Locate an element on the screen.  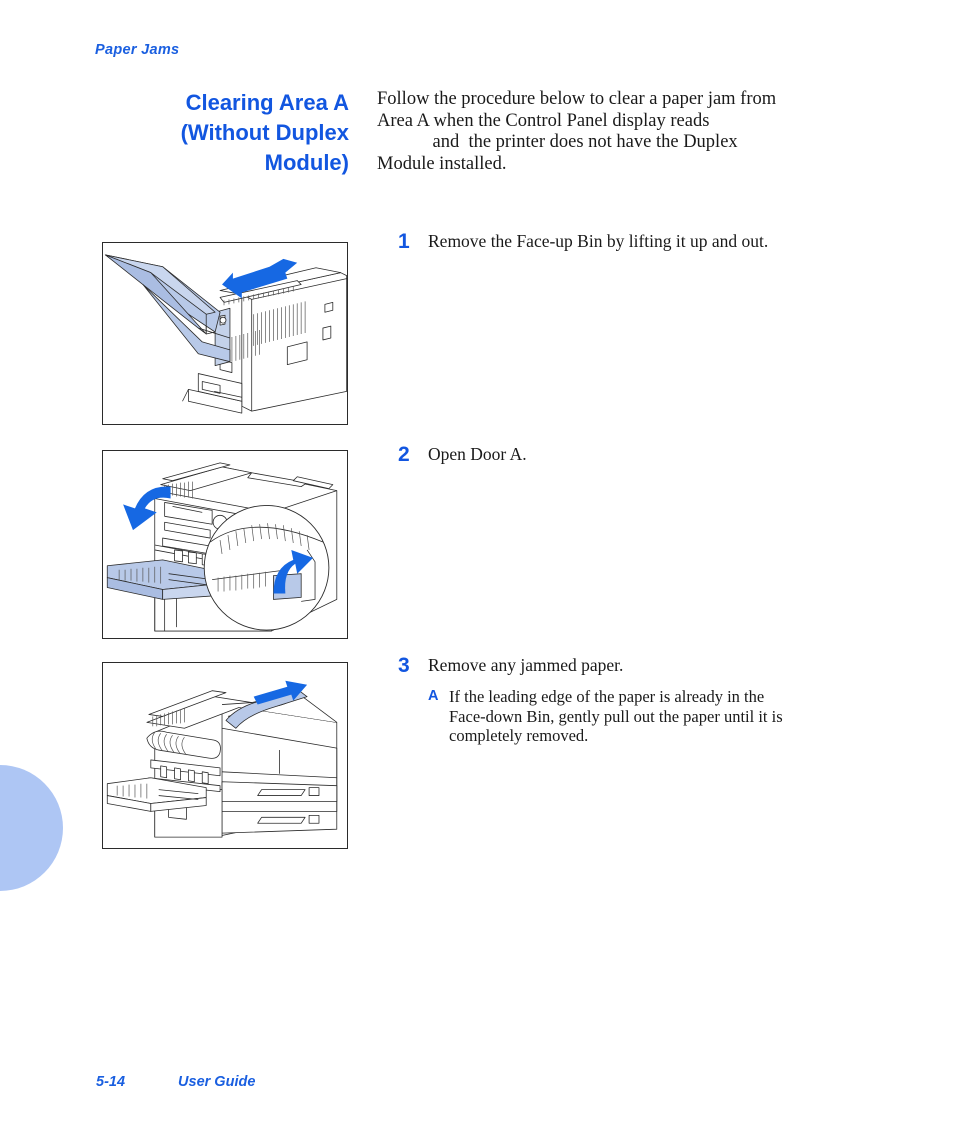
page-title-line-2: (Without Duplex is located at coordinates (264, 132).